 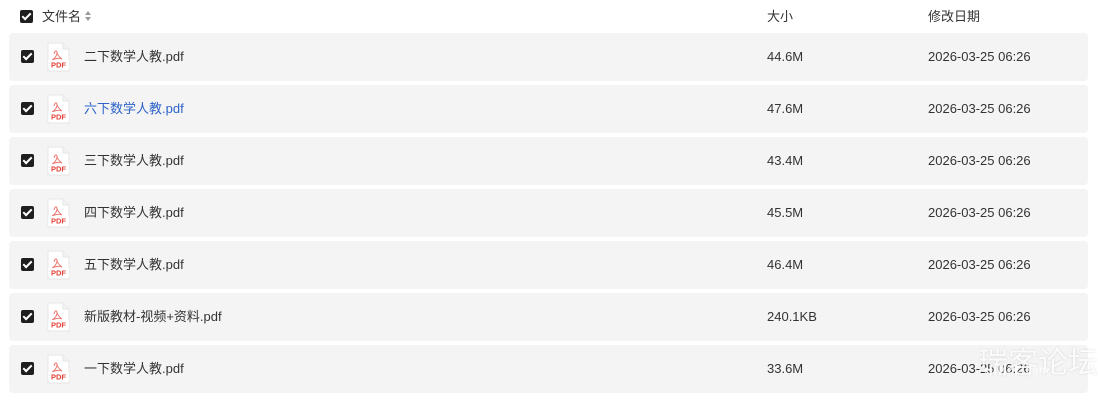 What do you see at coordinates (785, 368) in the screenshot?
I see `file-size: 33.6M` at bounding box center [785, 368].